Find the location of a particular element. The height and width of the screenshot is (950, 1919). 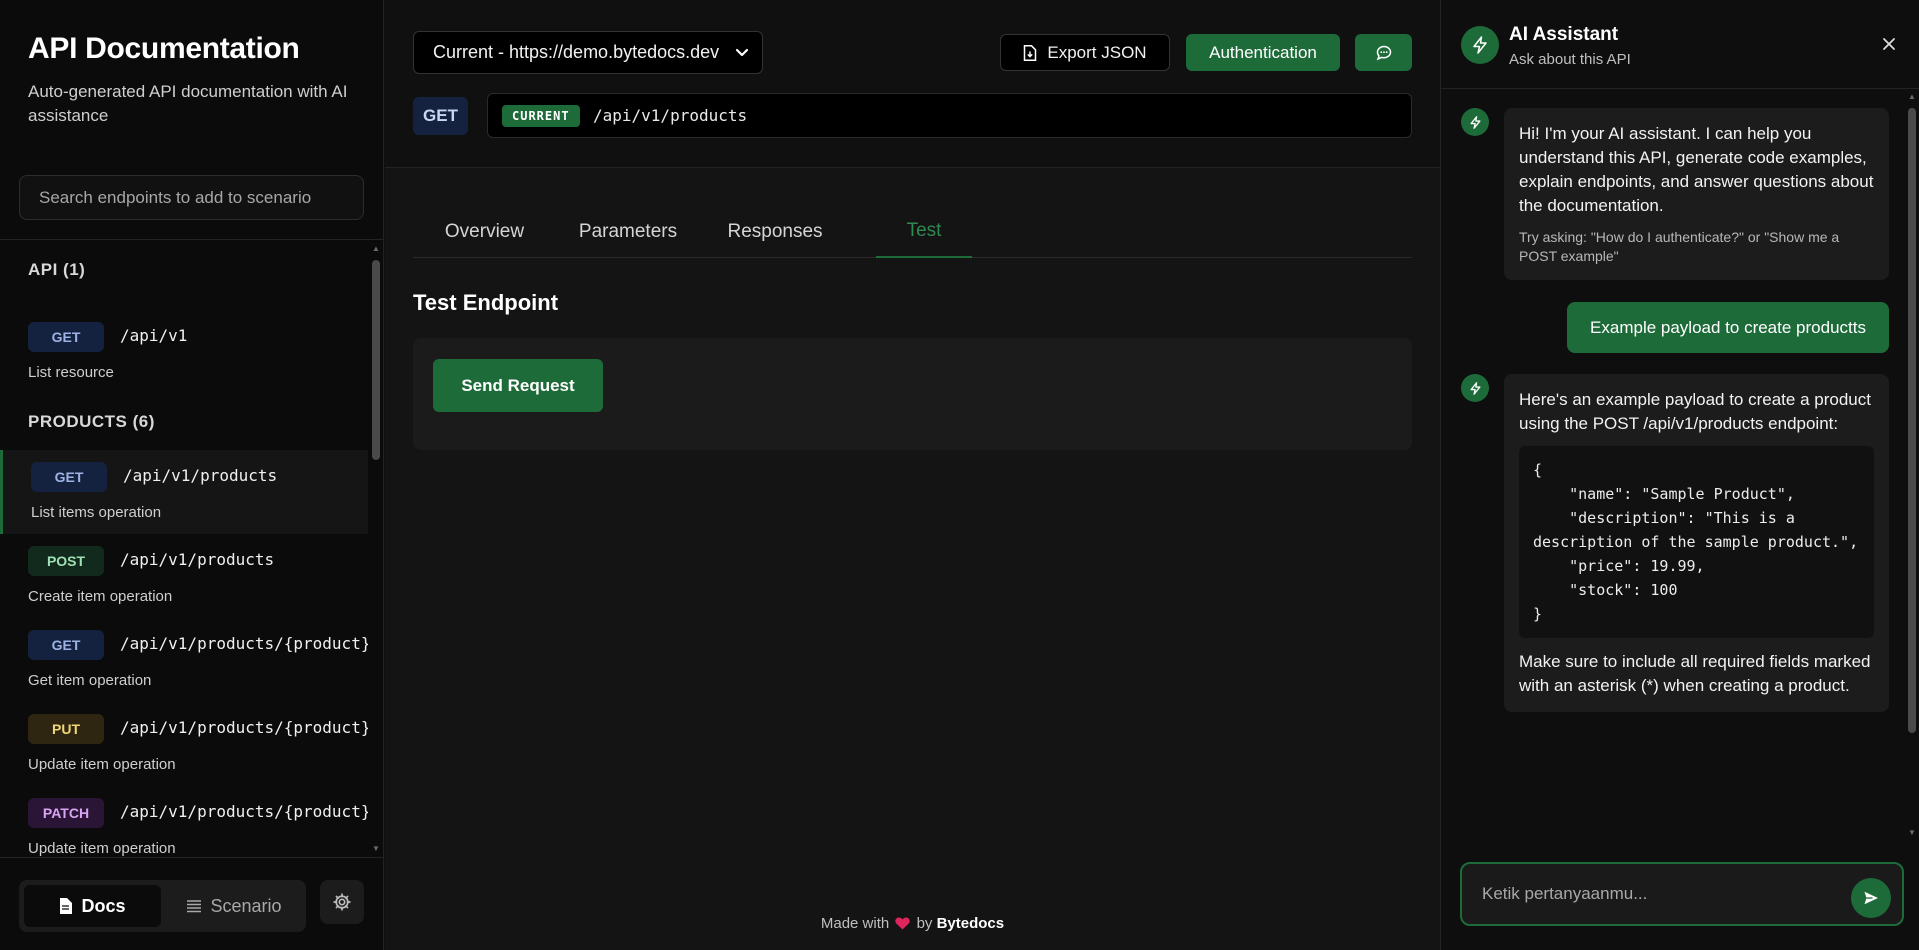

endpoint-search-input is located at coordinates (191, 197).